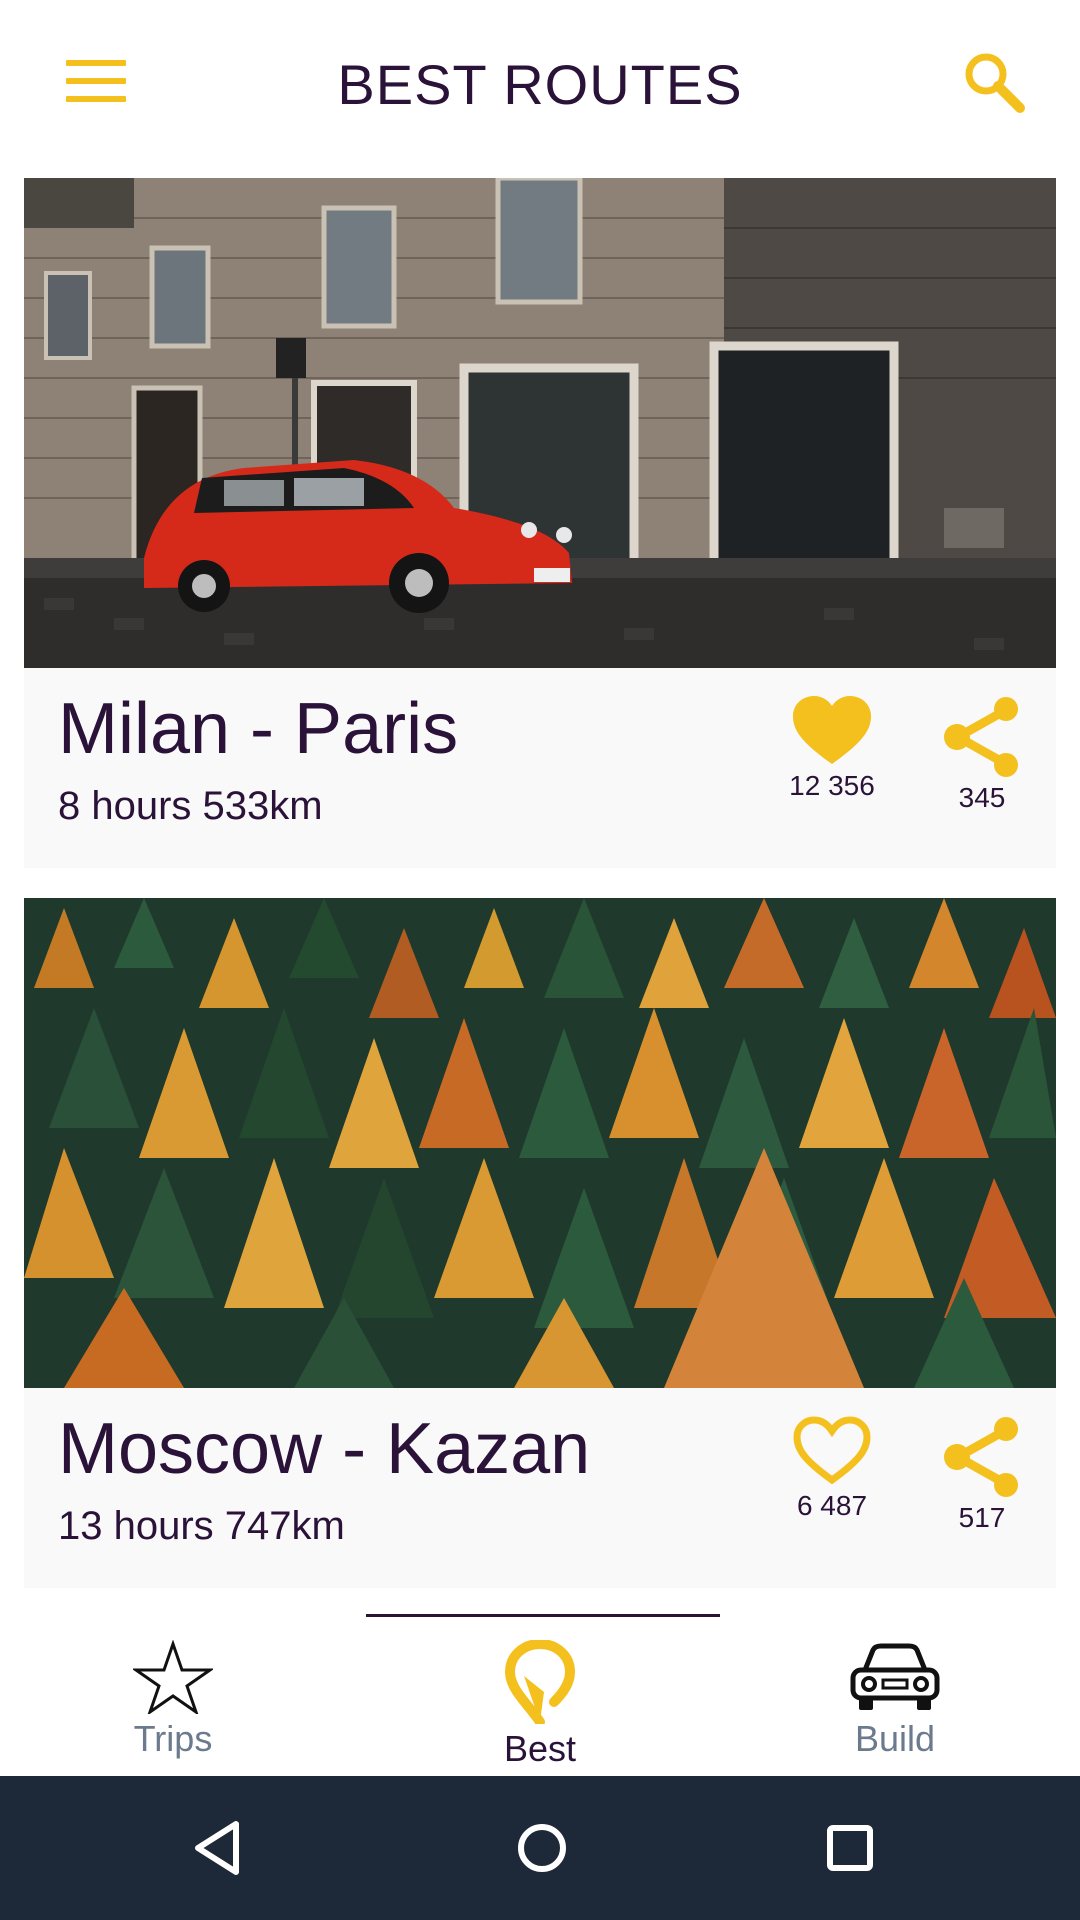 Image resolution: width=1080 pixels, height=1920 pixels. I want to click on heart-filled-icon, so click(832, 730).